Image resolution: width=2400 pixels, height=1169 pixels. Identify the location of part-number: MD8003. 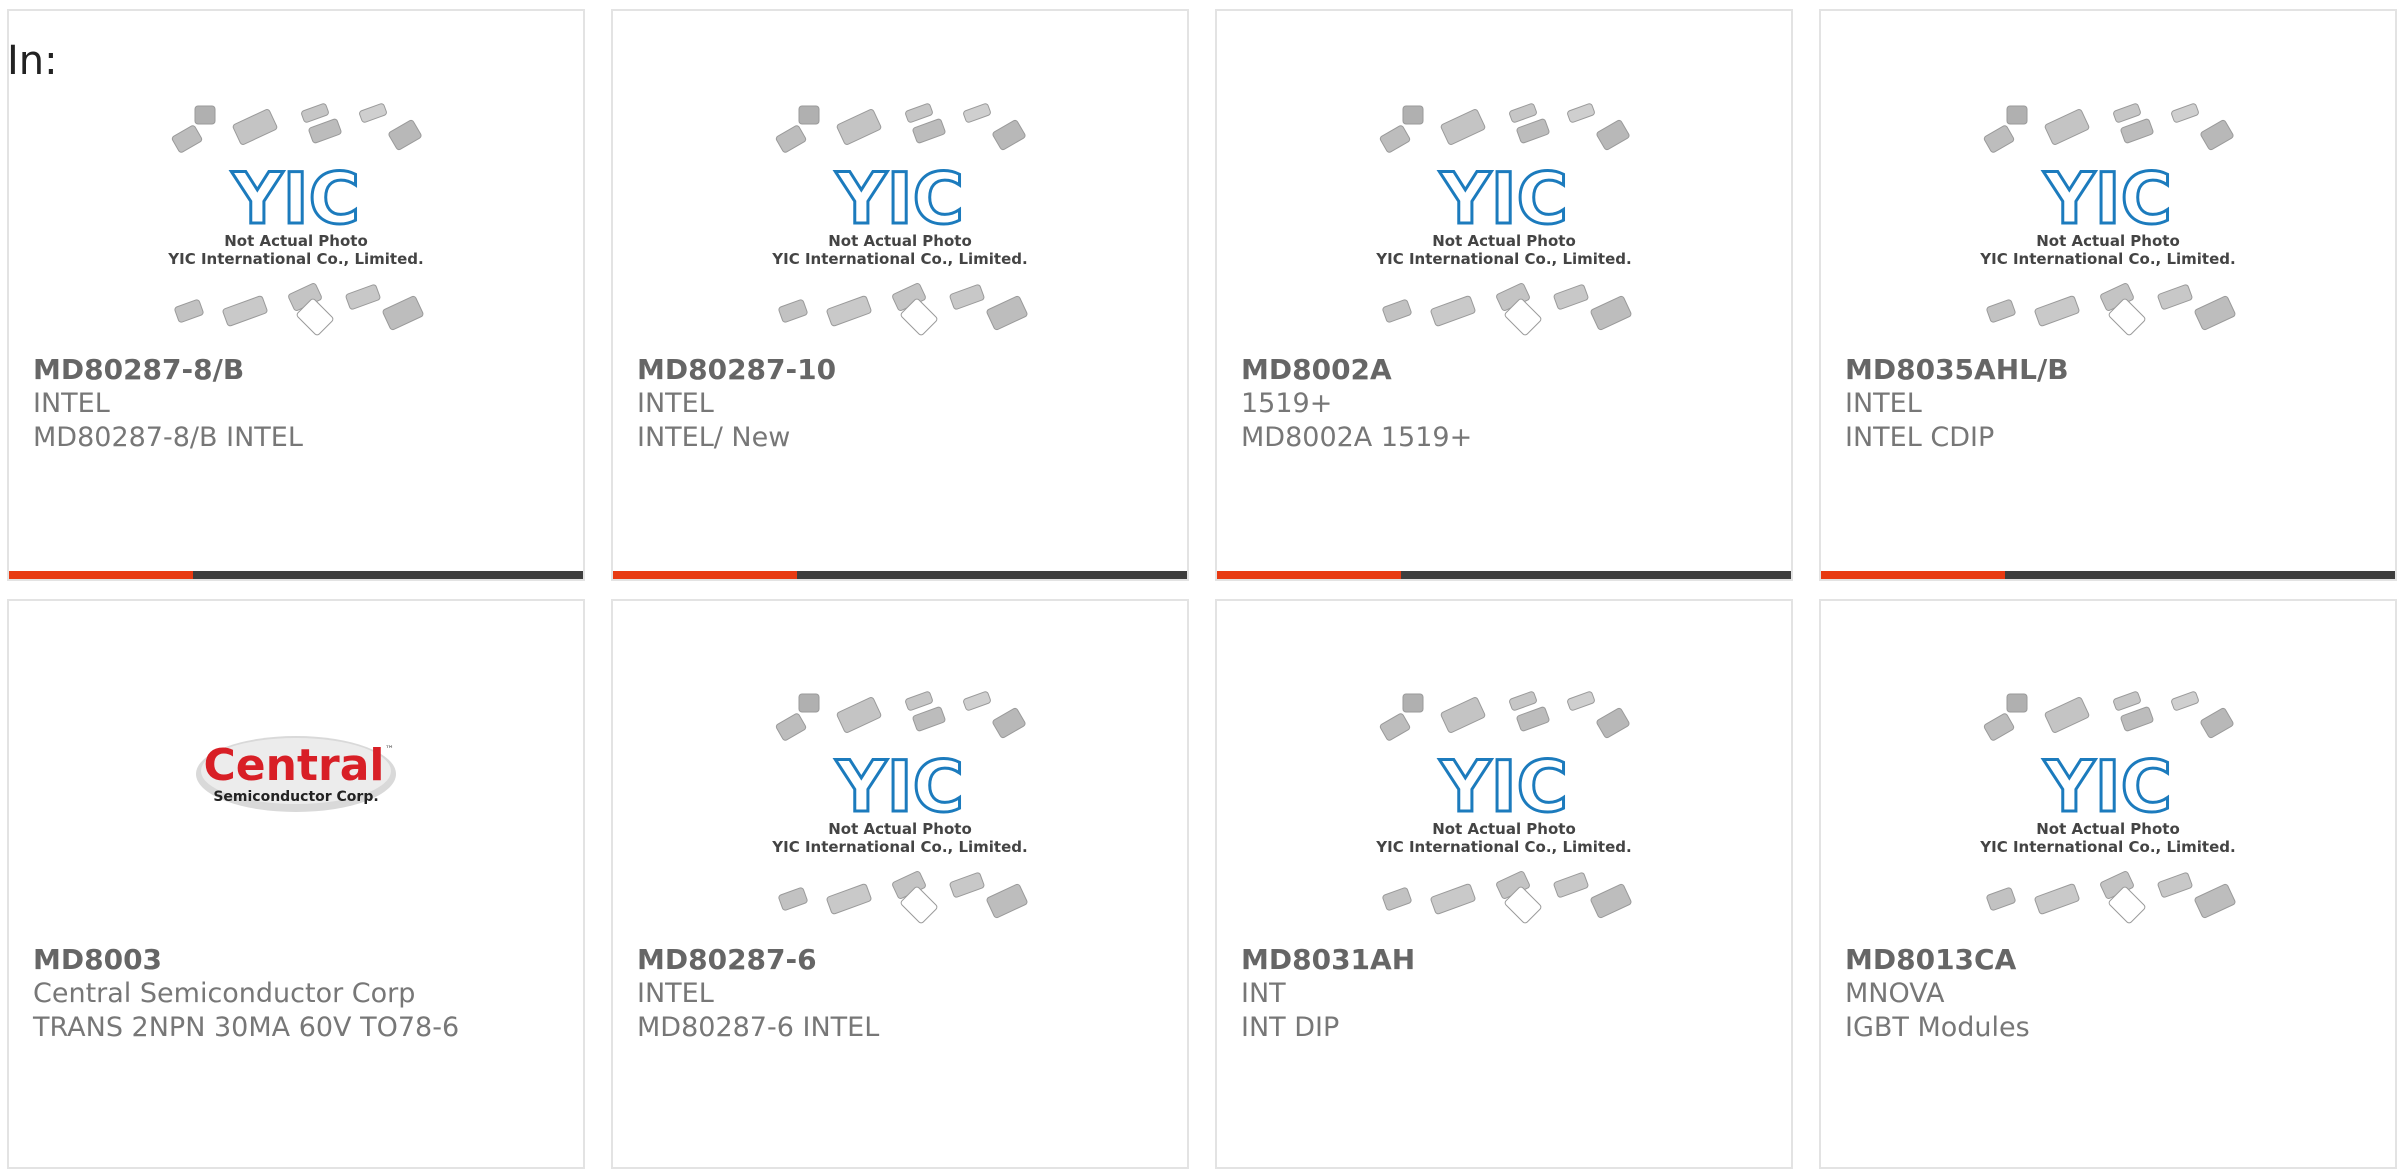
(303, 960).